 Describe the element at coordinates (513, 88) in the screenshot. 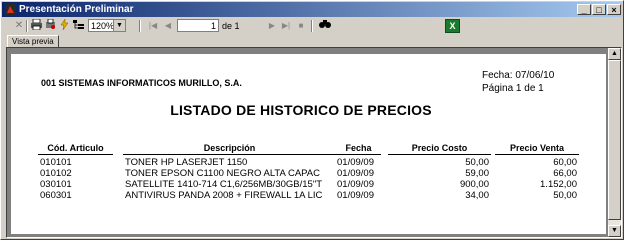

I see `report-page-number: Página 1 de 1` at that location.